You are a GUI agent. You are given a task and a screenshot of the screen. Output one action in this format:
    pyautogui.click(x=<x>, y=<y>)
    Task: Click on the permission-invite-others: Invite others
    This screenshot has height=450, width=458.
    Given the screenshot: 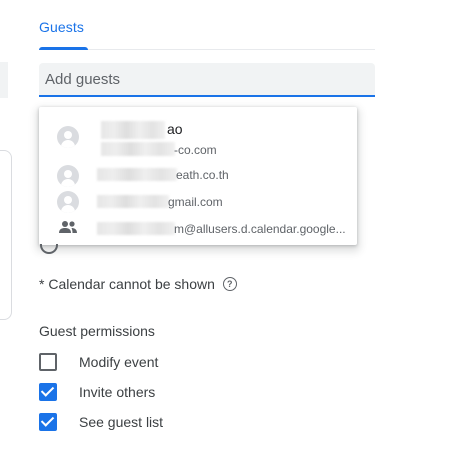 What is the action you would take?
    pyautogui.click(x=139, y=393)
    